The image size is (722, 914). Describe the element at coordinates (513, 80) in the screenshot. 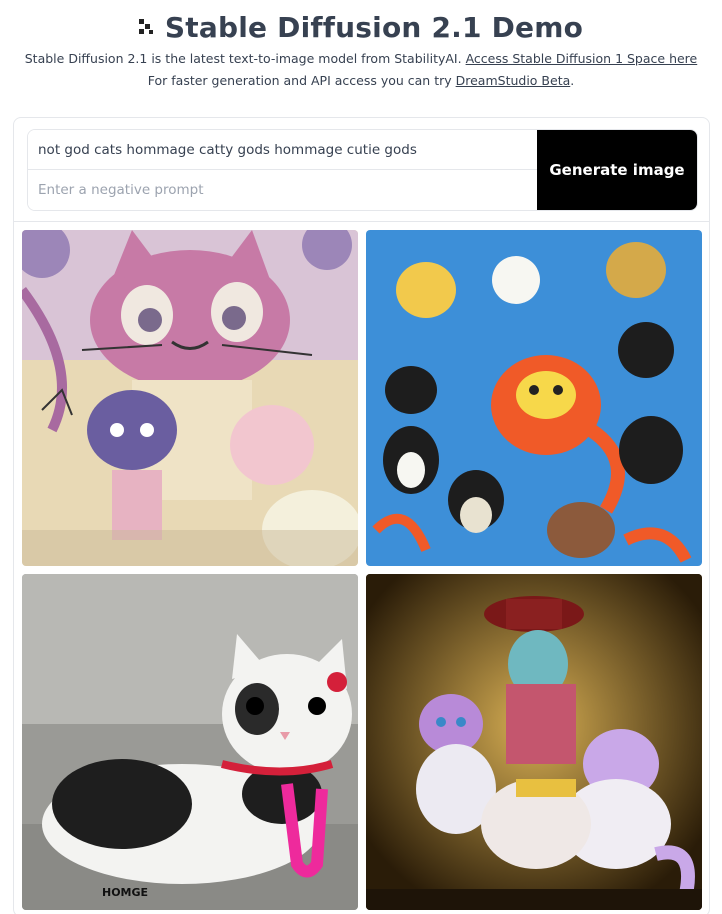

I see `dreamstudio-link: DreamStudio Beta` at that location.